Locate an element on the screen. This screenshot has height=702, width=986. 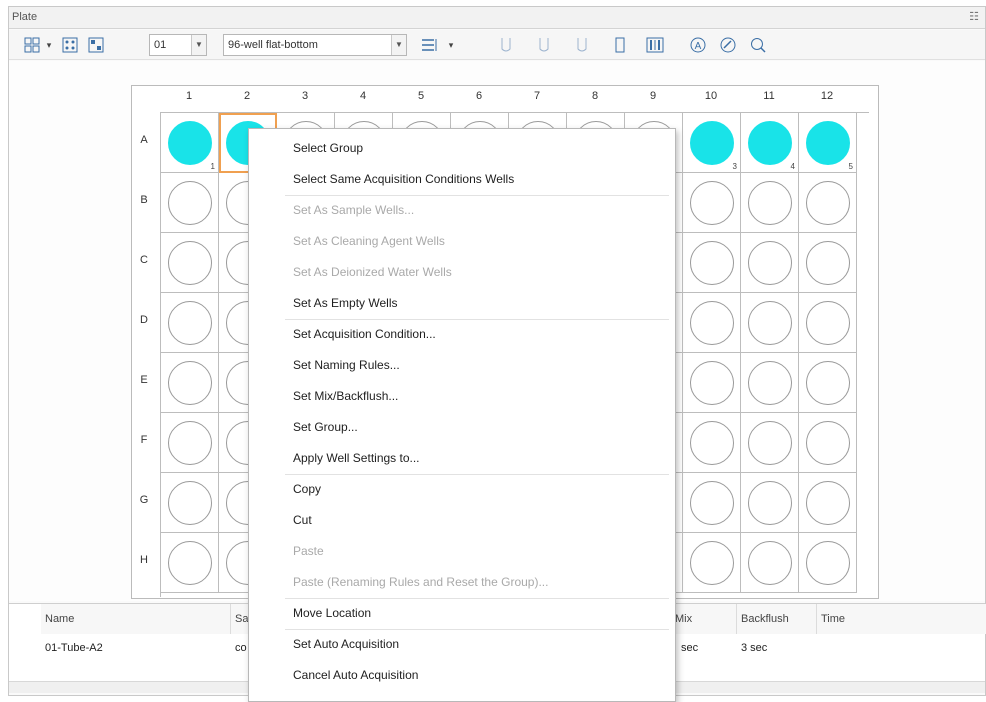
zoom-icon is located at coordinates (758, 45).